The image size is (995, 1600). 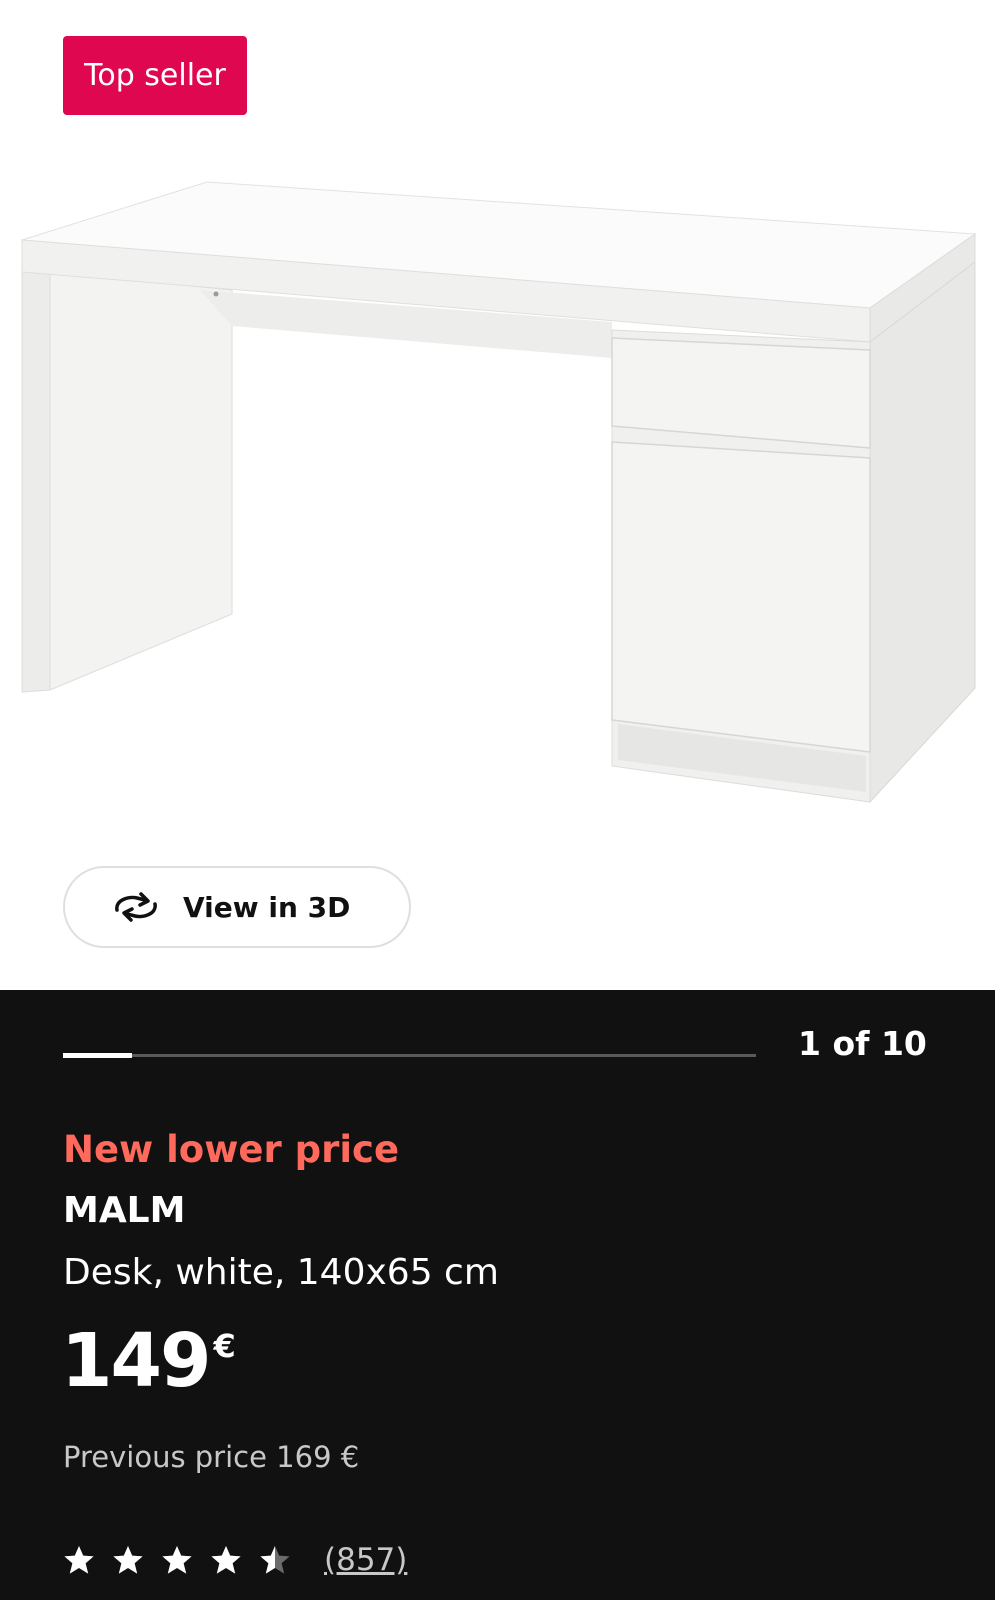 What do you see at coordinates (862, 1043) in the screenshot?
I see `gallery-pager: 1 of 10` at bounding box center [862, 1043].